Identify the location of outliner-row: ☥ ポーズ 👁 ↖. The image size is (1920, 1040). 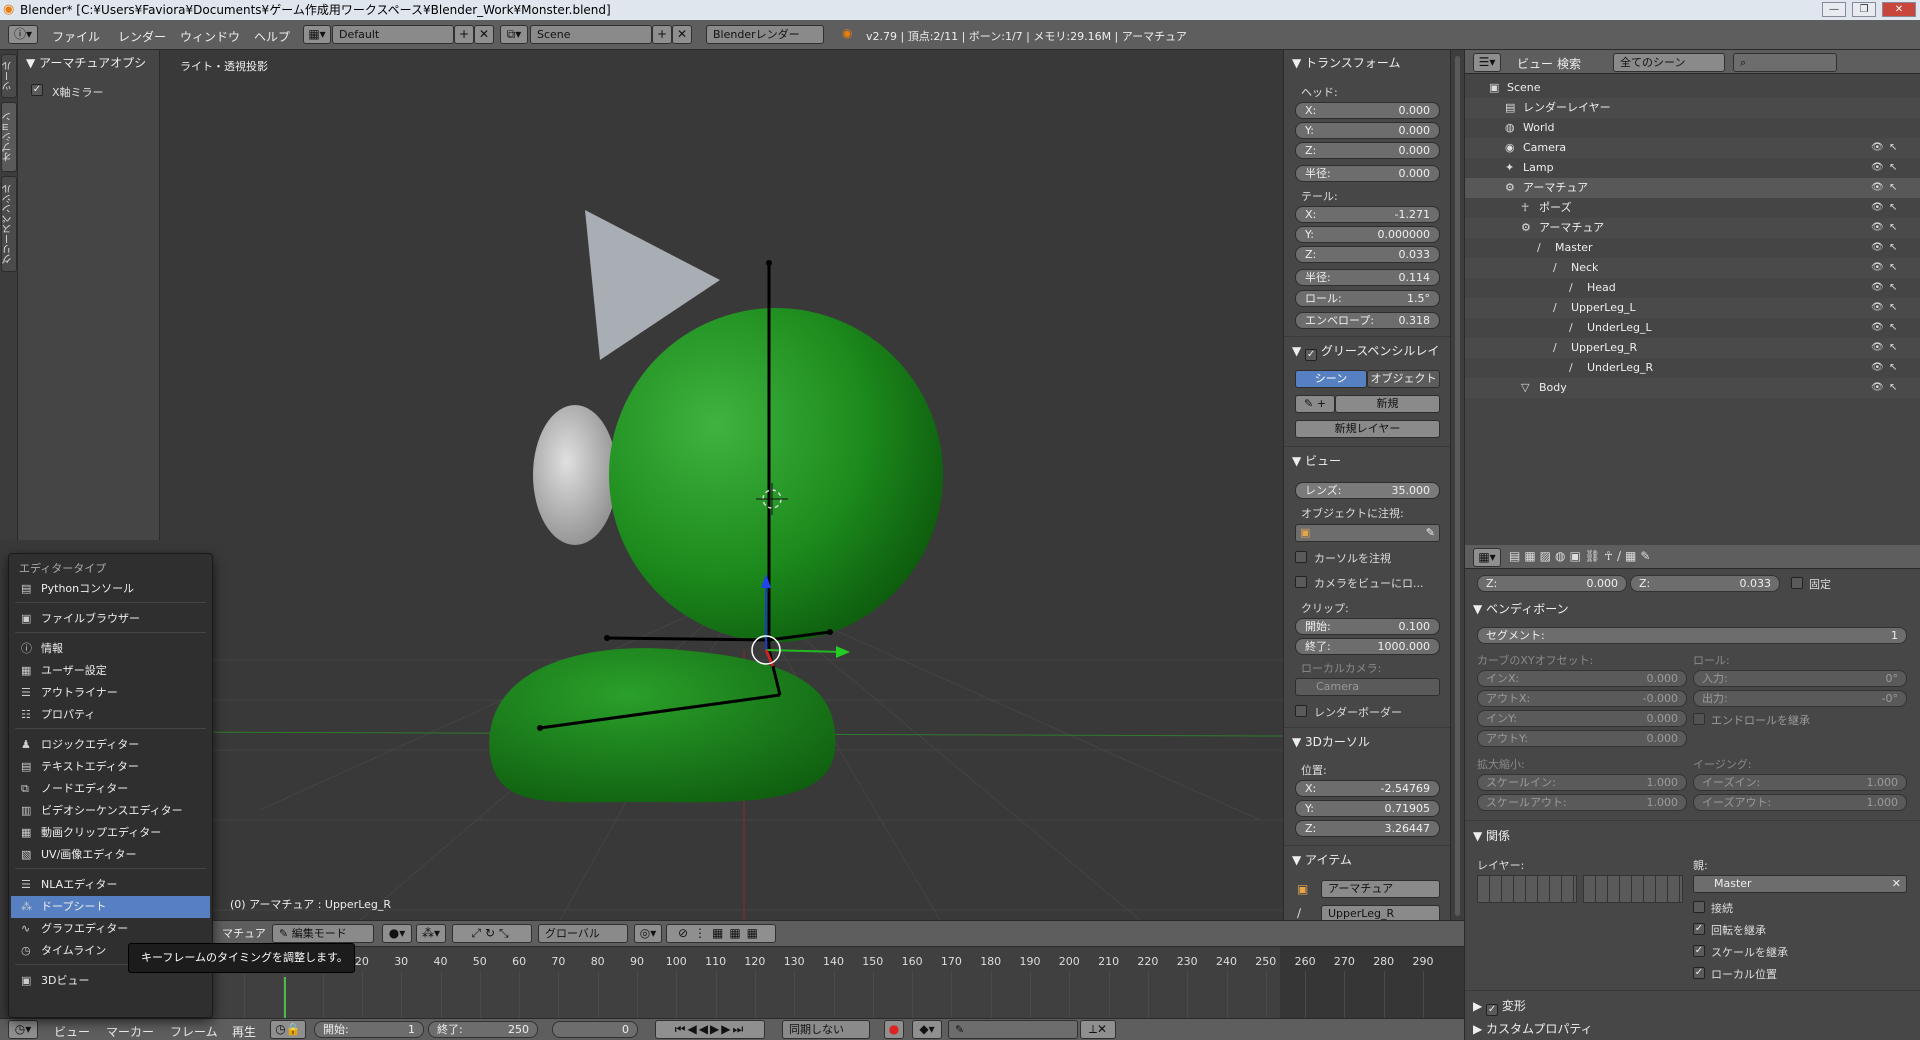
(1692, 208).